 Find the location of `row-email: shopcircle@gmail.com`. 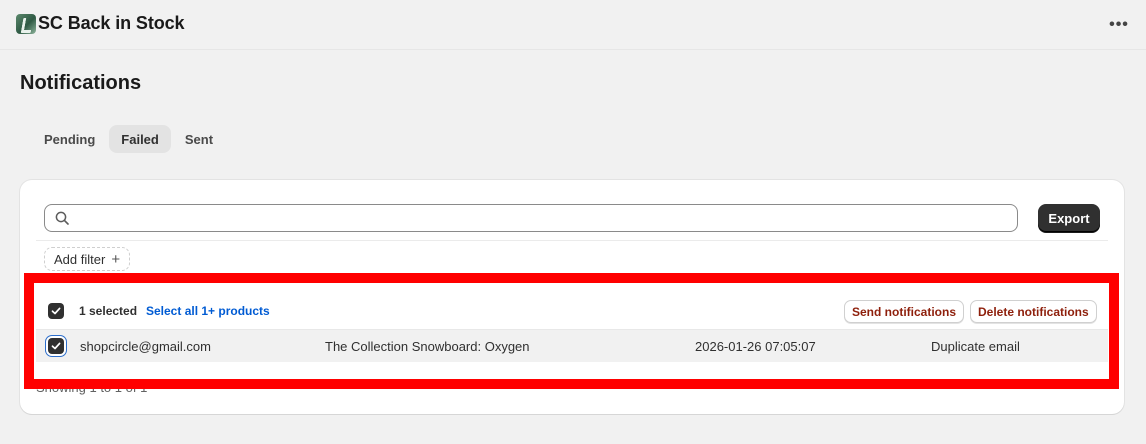

row-email: shopcircle@gmail.com is located at coordinates (145, 346).